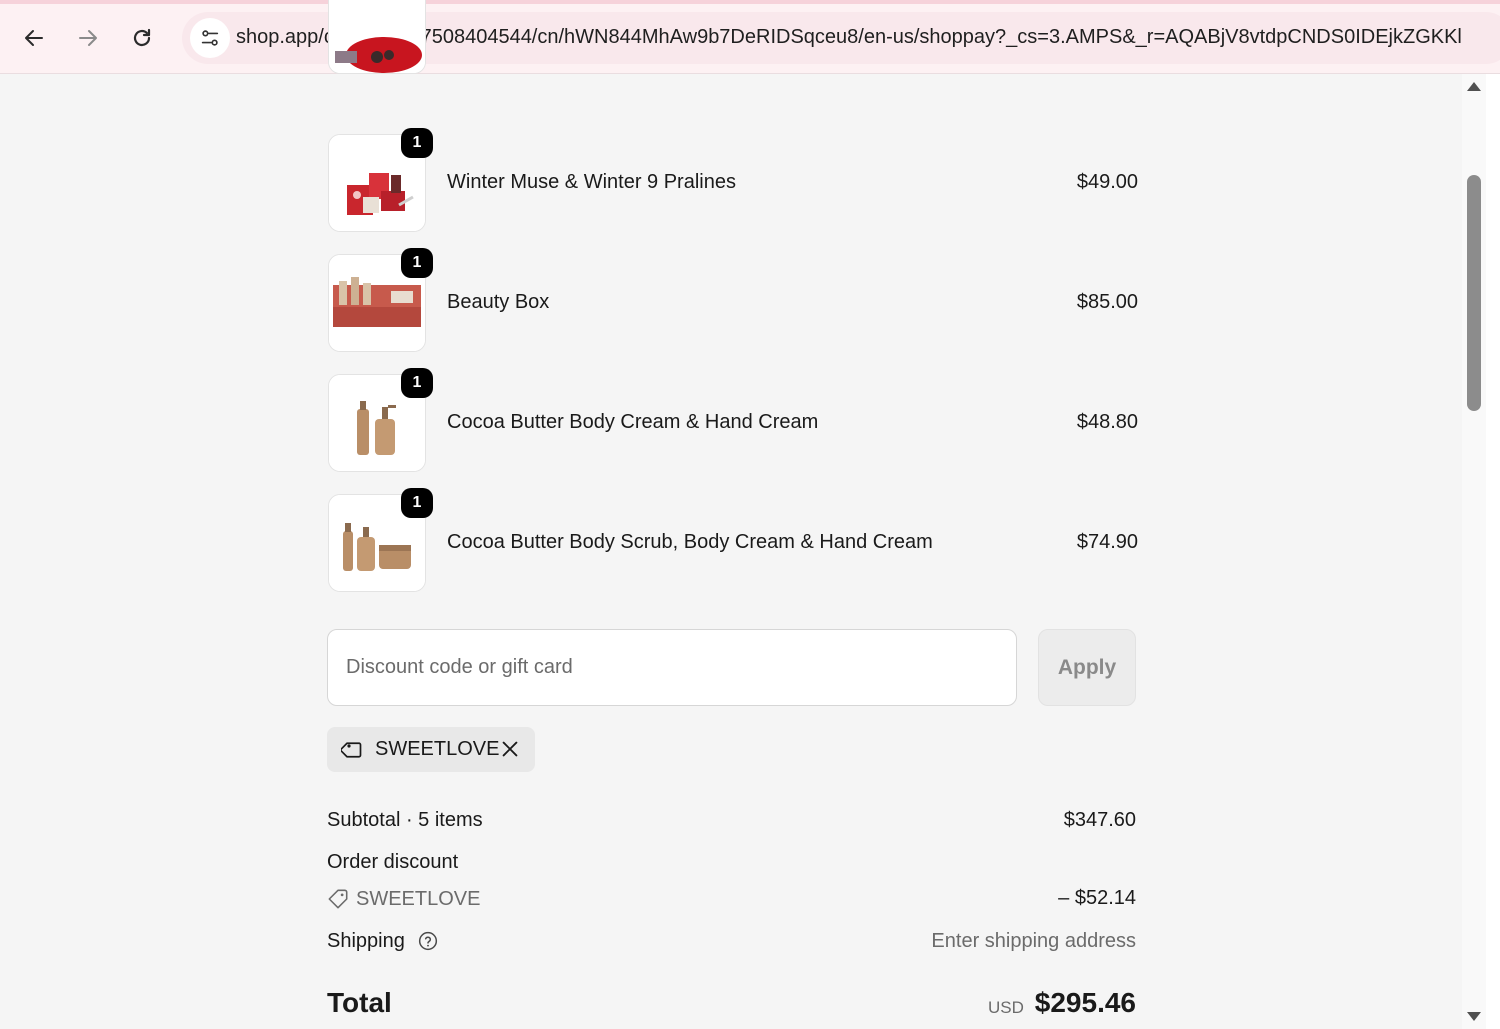  Describe the element at coordinates (1006, 1007) in the screenshot. I see `total-currency: USD` at that location.